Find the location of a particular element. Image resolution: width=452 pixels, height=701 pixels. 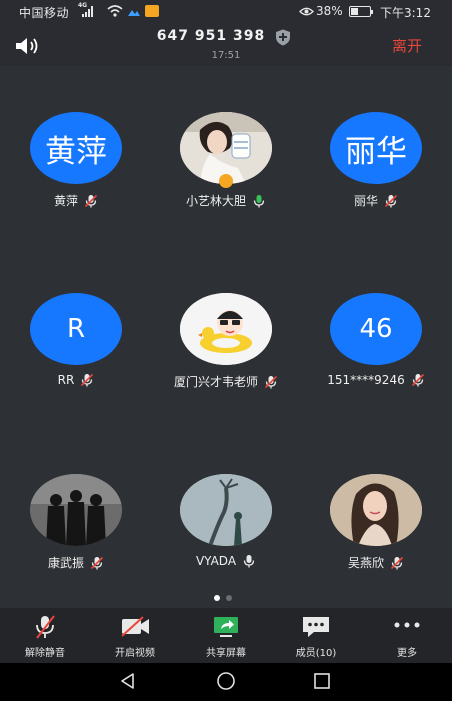

share-screen-icon is located at coordinates (226, 627).